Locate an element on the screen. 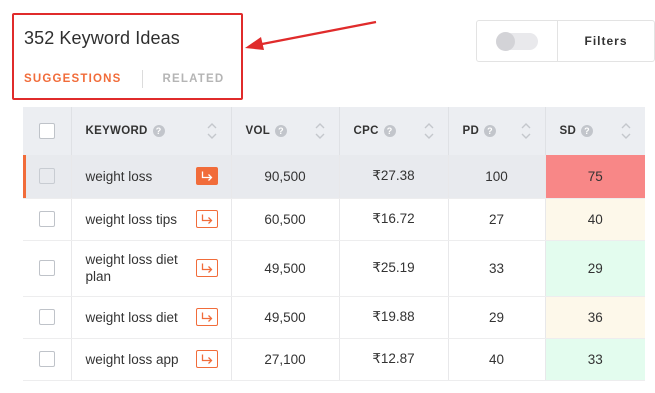 This screenshot has height=393, width=655. table-row: weight loss diet plan 49,500 ₹25.19 33 29 is located at coordinates (334, 268).